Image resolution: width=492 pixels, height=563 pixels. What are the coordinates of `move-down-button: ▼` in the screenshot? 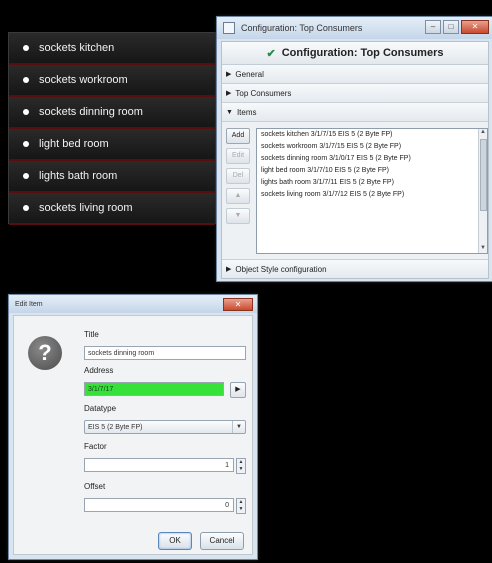 It's located at (238, 216).